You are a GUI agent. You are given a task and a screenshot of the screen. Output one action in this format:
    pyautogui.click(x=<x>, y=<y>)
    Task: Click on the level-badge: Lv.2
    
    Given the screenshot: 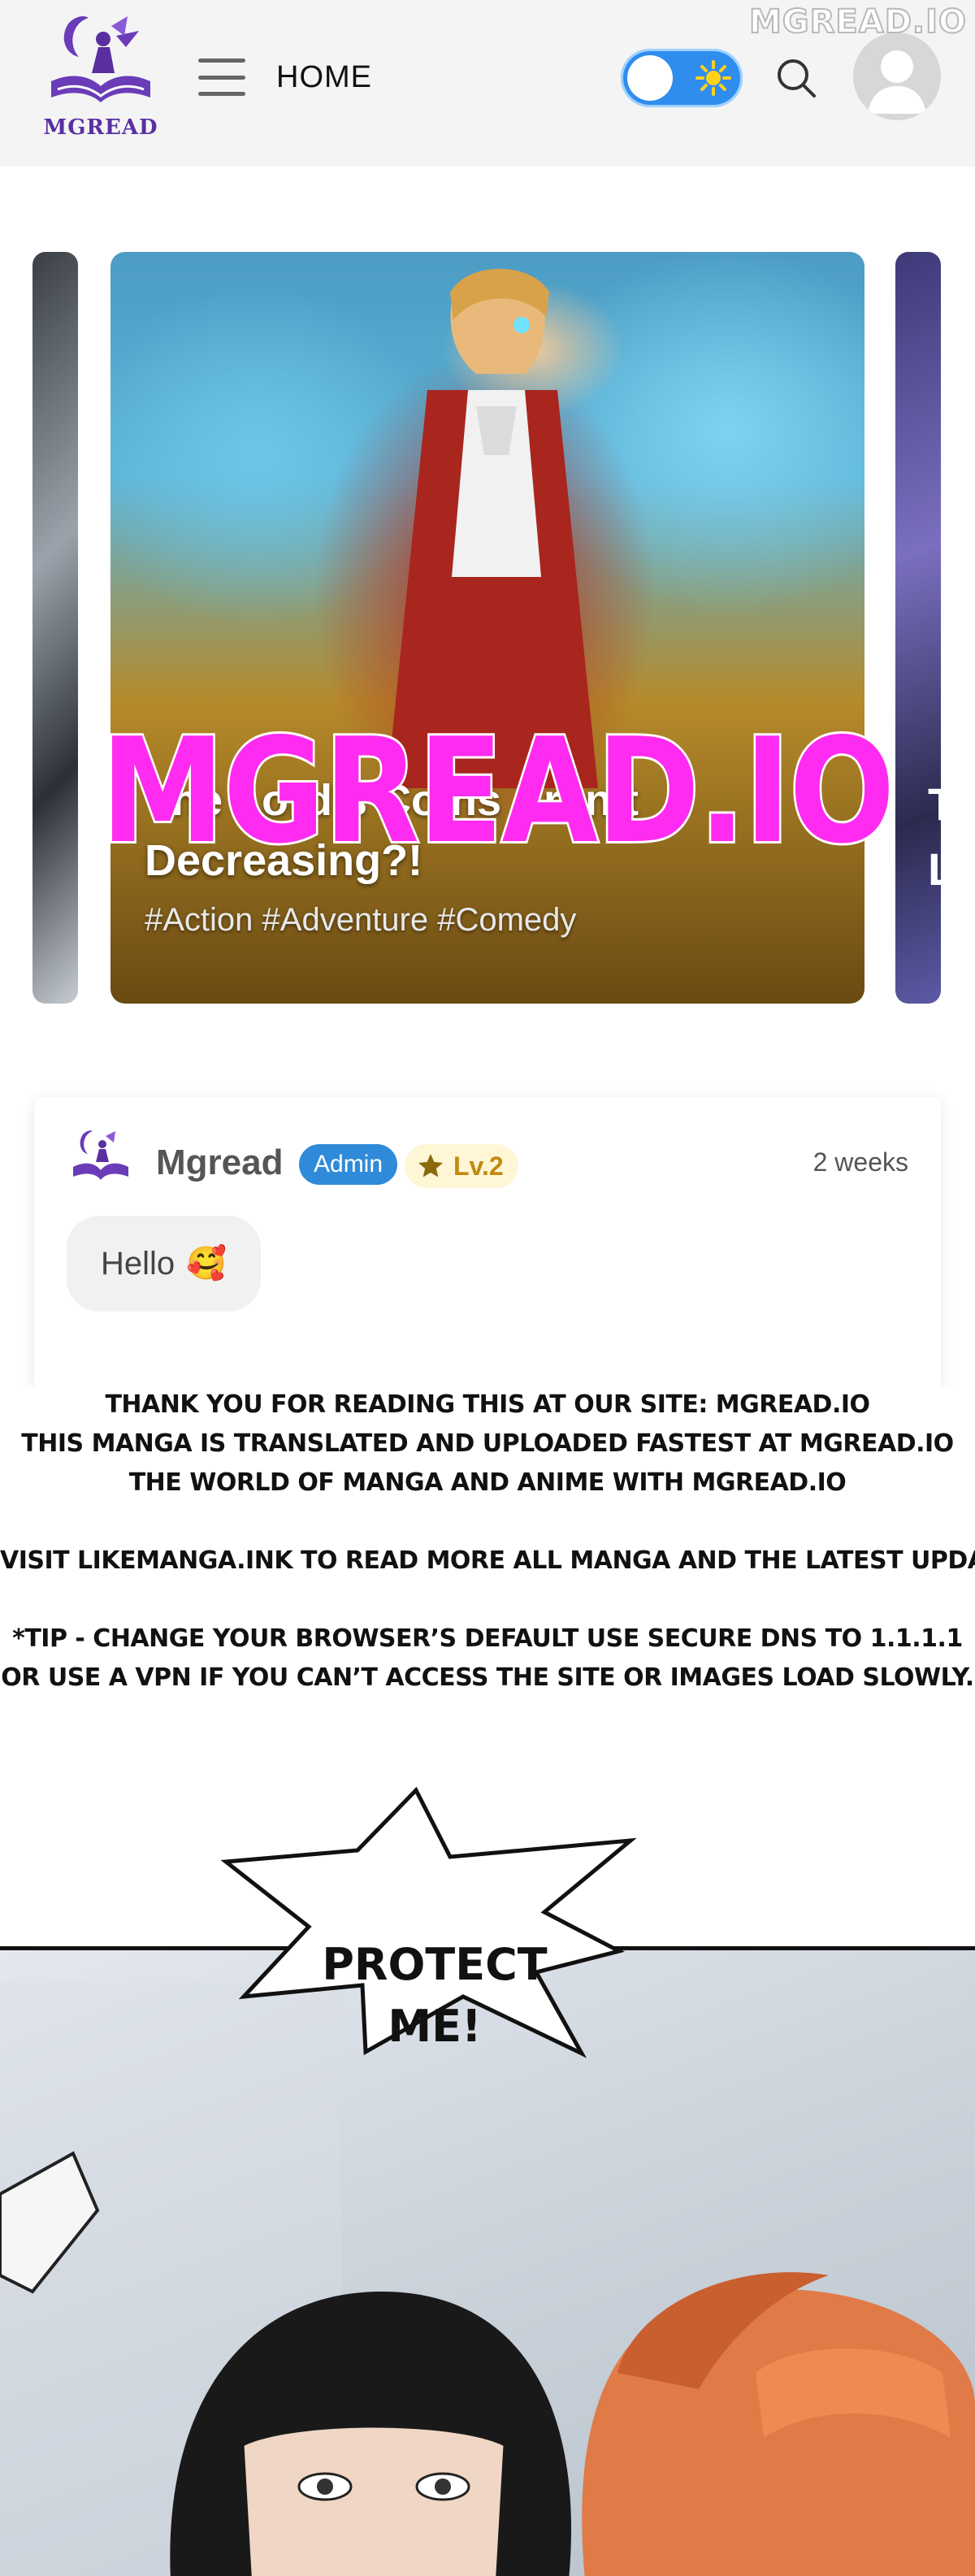 What is the action you would take?
    pyautogui.click(x=461, y=1166)
    